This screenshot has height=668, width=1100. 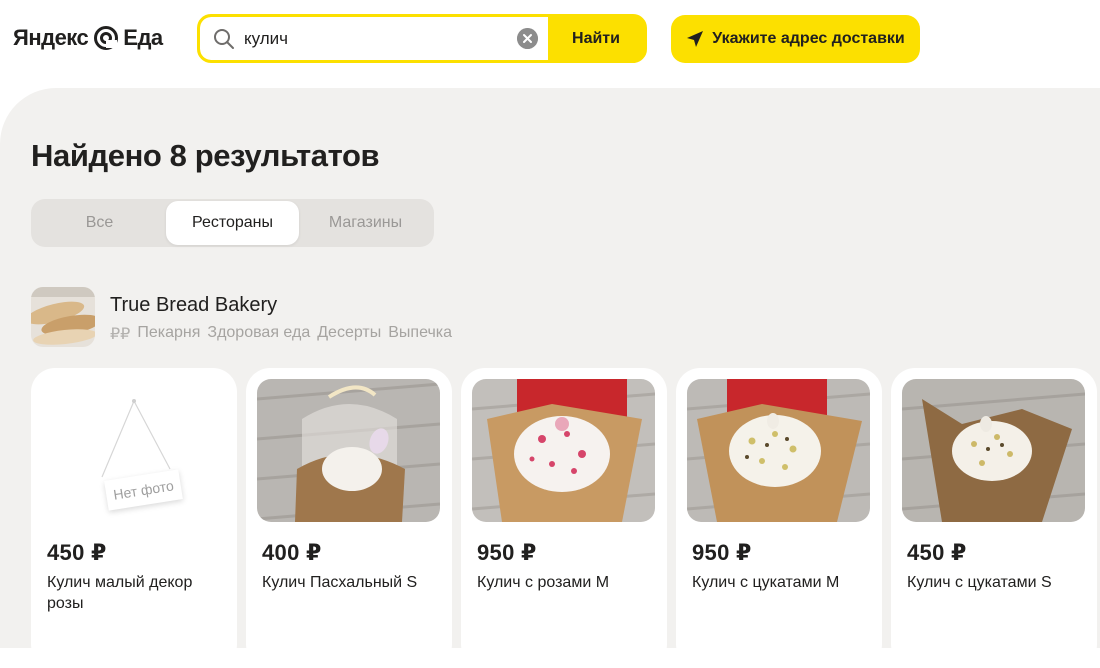 I want to click on results-tabs: Все Рестораны Магазины, so click(x=232, y=223).